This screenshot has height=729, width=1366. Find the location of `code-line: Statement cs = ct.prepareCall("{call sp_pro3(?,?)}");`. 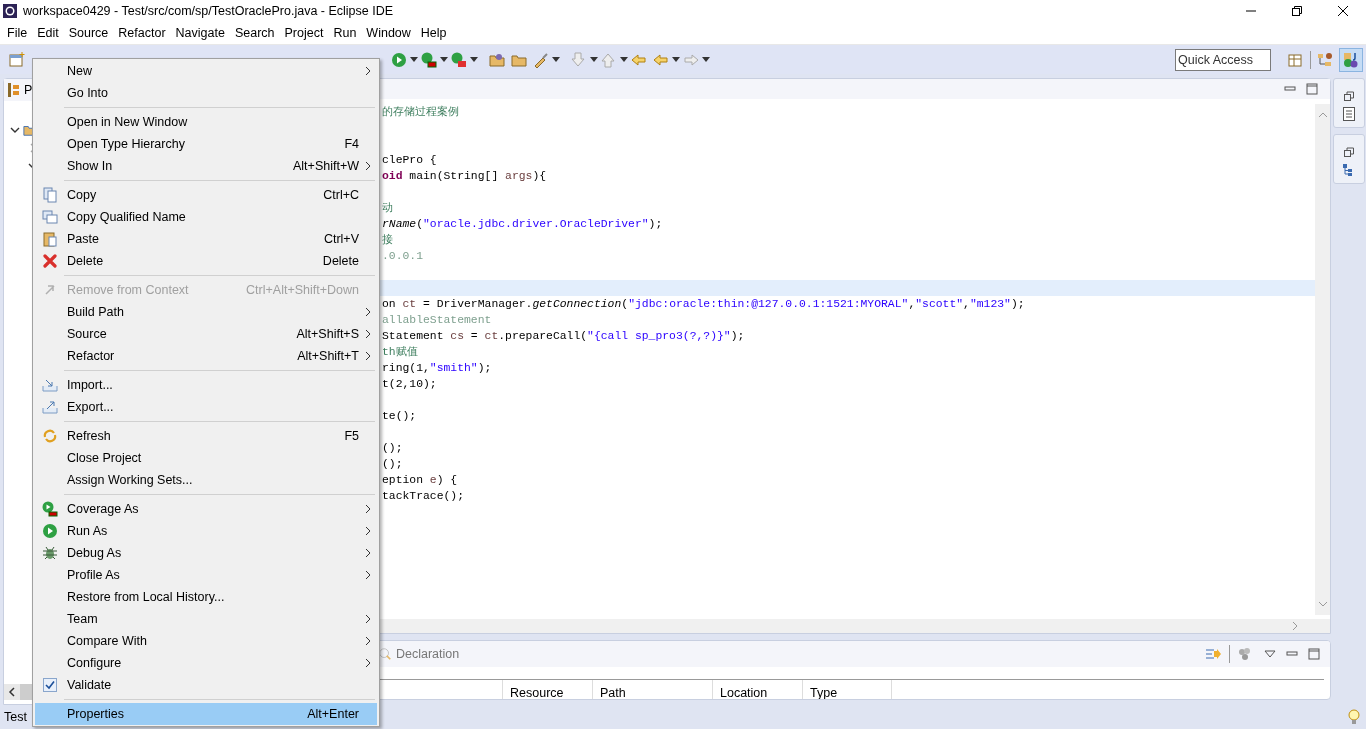

code-line: Statement cs = ct.prepareCall("{call sp_pro3(?,?)}"); is located at coordinates (563, 336).